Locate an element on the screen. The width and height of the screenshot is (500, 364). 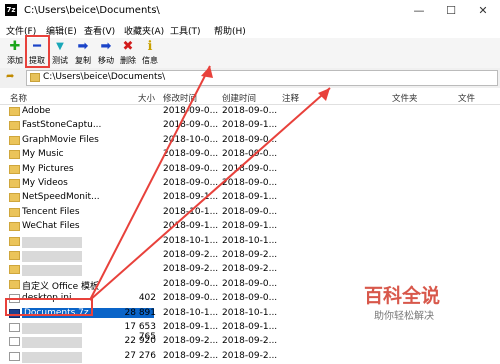
arrow-head-toolbar is located at coordinates (207, 72).